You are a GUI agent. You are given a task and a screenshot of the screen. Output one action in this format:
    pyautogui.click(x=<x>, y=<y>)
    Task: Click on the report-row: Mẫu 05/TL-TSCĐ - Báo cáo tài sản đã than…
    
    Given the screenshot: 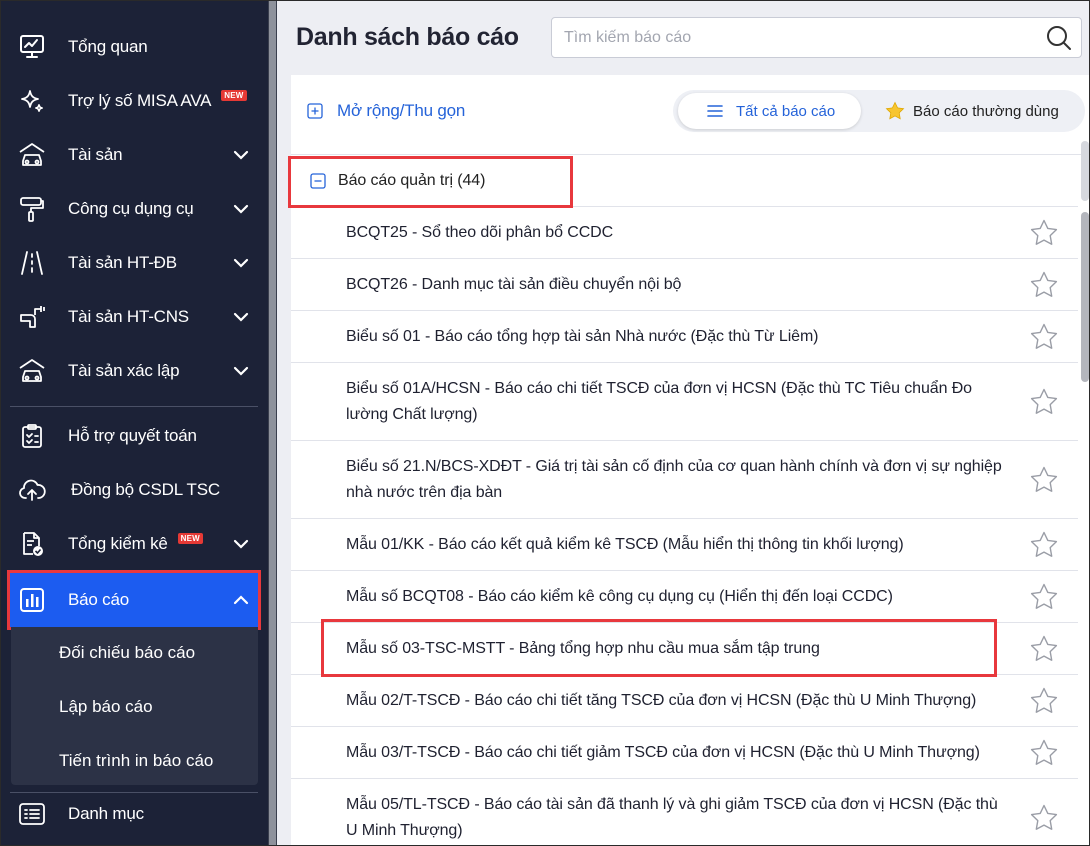 What is the action you would take?
    pyautogui.click(x=684, y=812)
    